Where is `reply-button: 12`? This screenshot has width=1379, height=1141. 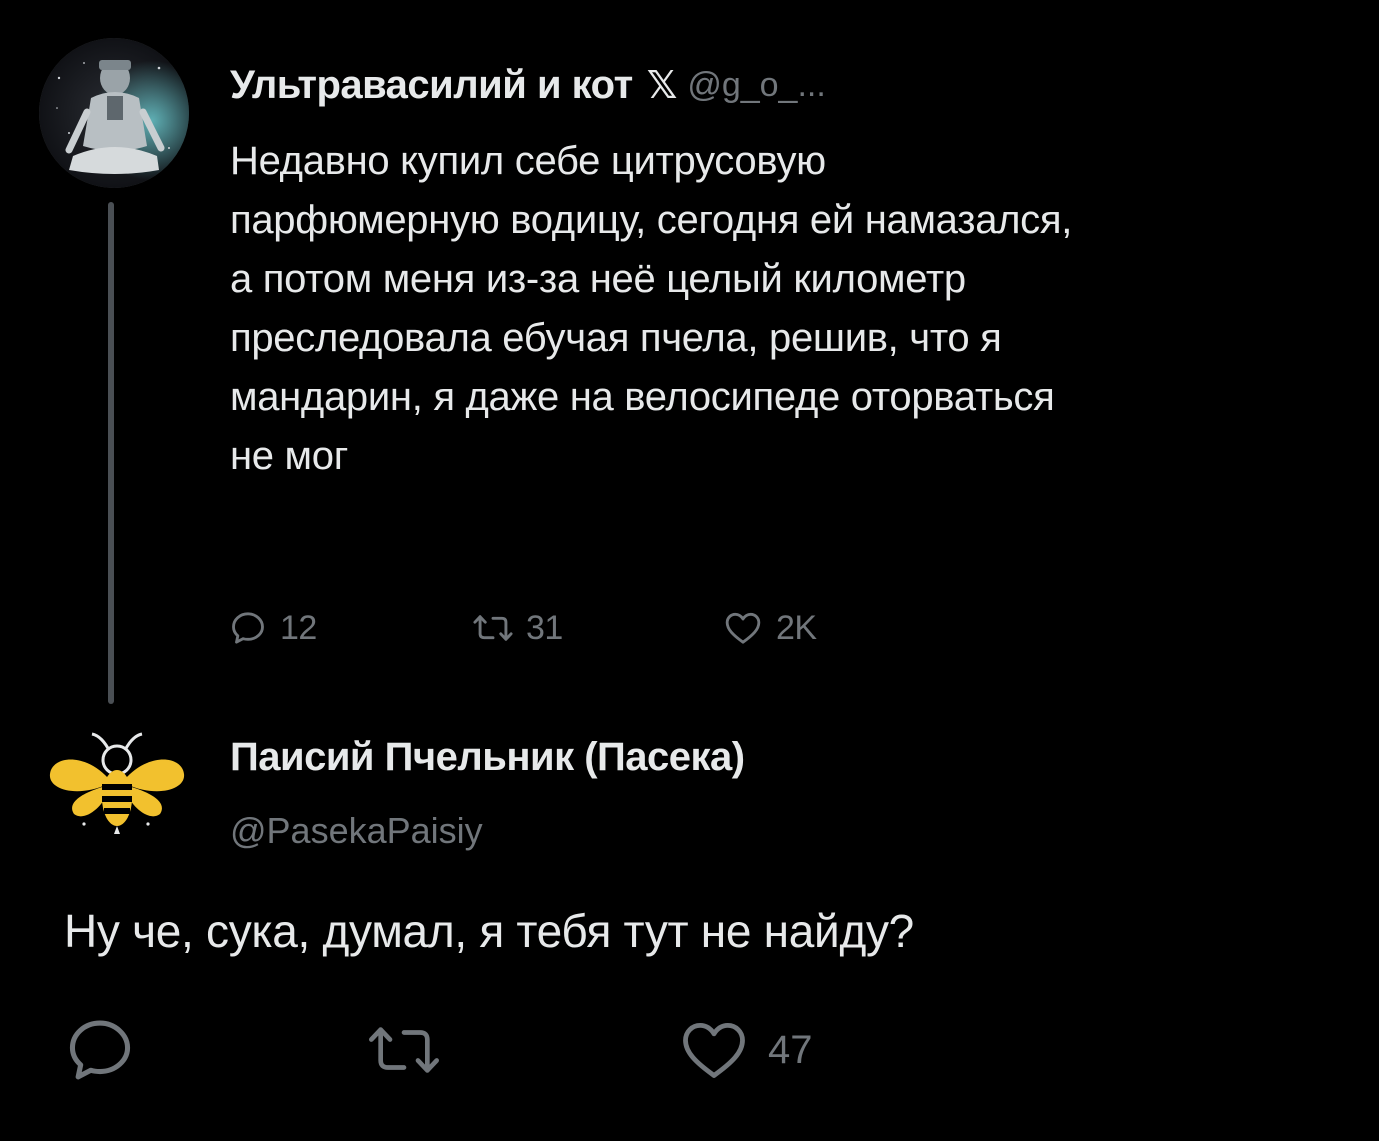
reply-button: 12 is located at coordinates (272, 628).